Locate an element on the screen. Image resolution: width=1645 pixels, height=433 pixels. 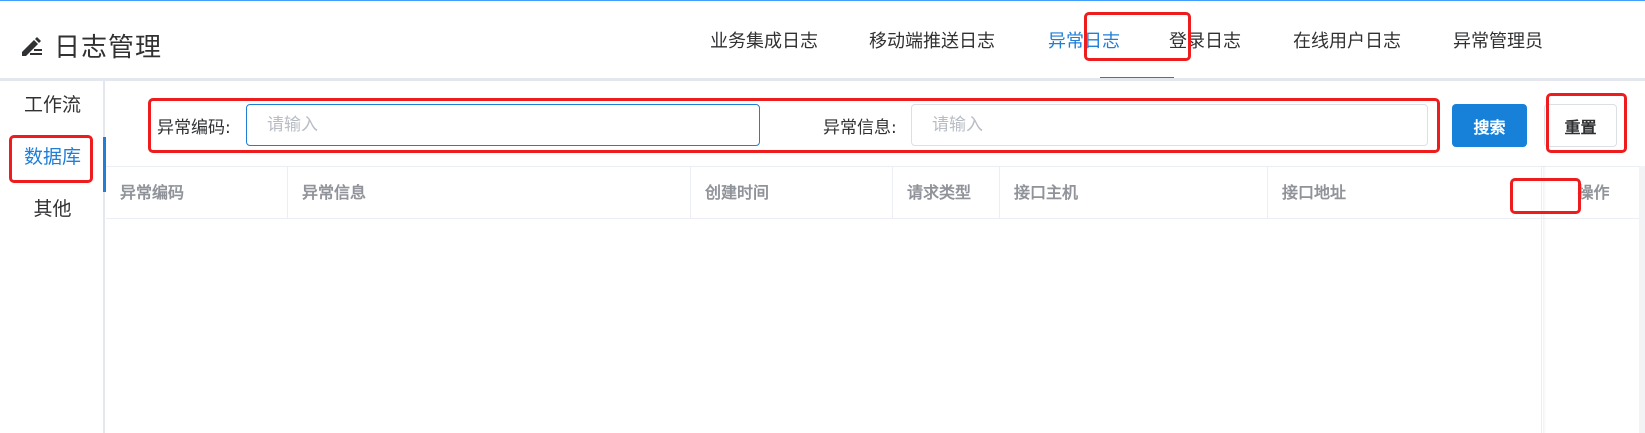
column-header-exception-info: 异常信息 is located at coordinates (489, 193).